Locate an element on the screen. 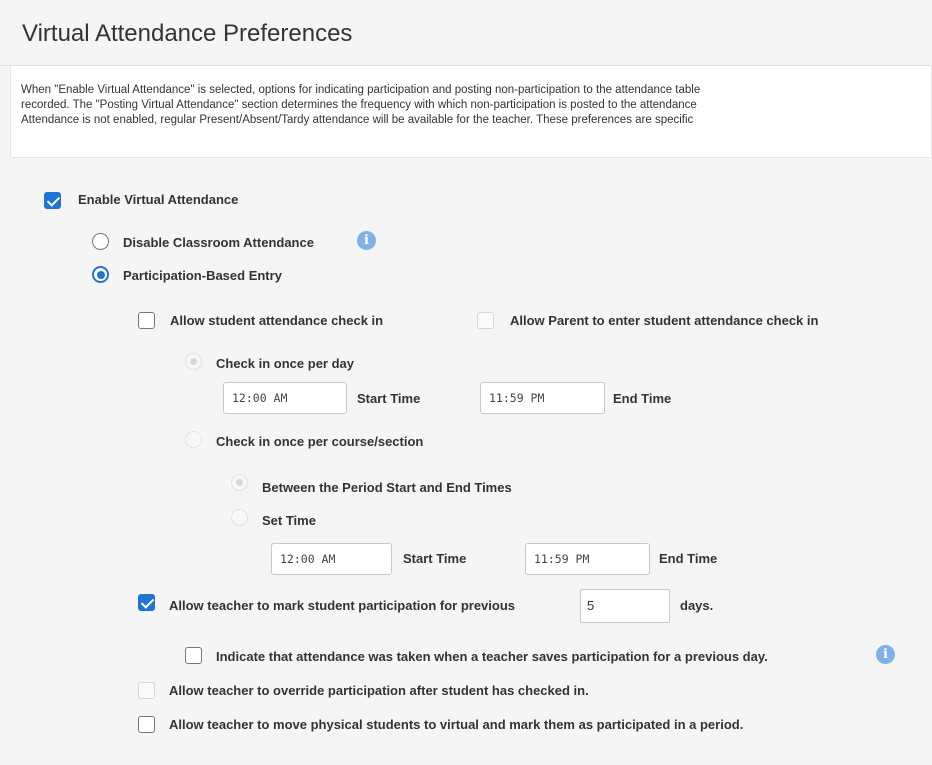 This screenshot has width=932, height=765. day-end-time-label: End Time is located at coordinates (642, 398).